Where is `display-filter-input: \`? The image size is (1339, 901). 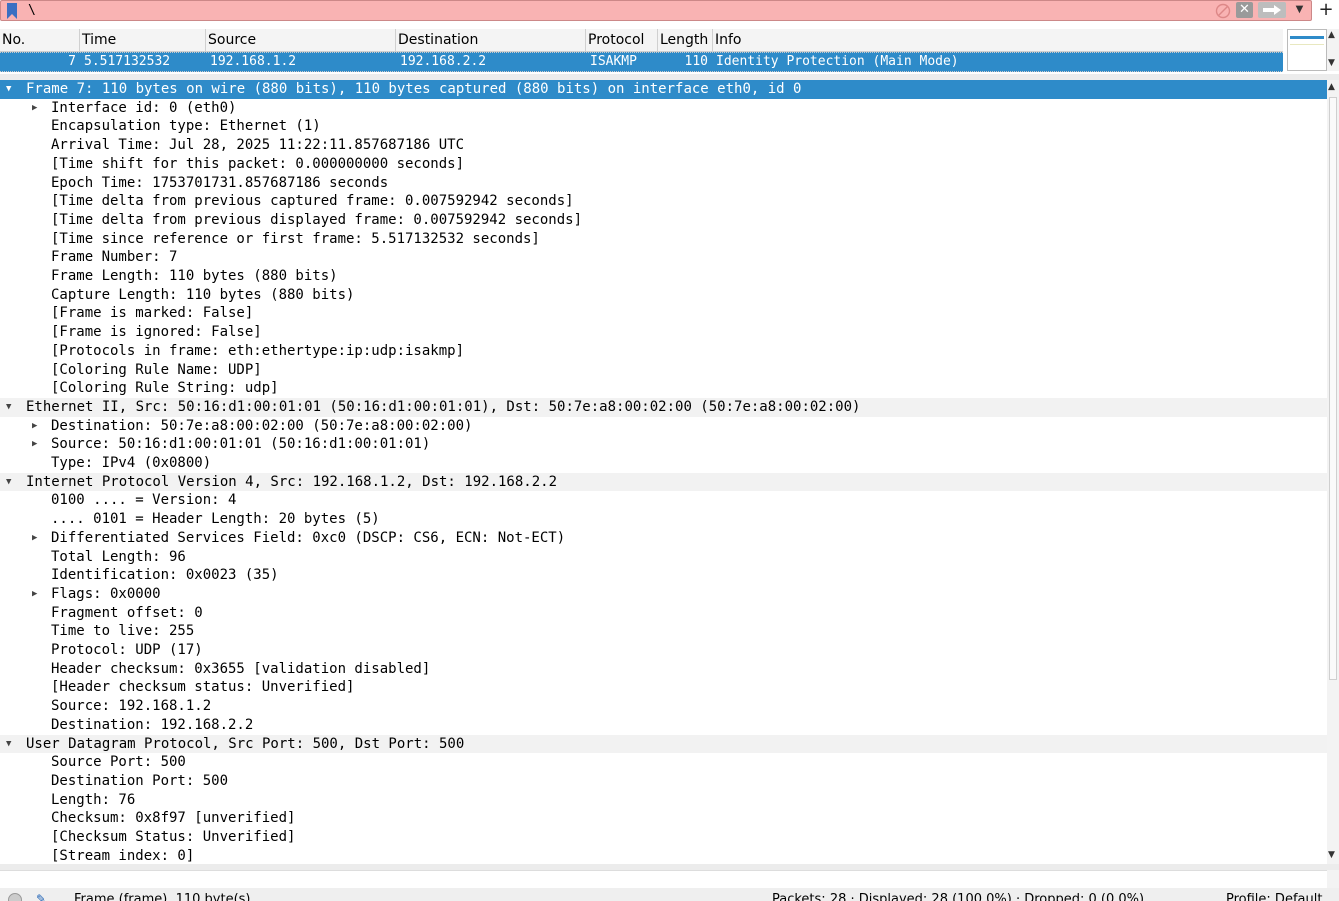
display-filter-input: \ is located at coordinates (656, 10).